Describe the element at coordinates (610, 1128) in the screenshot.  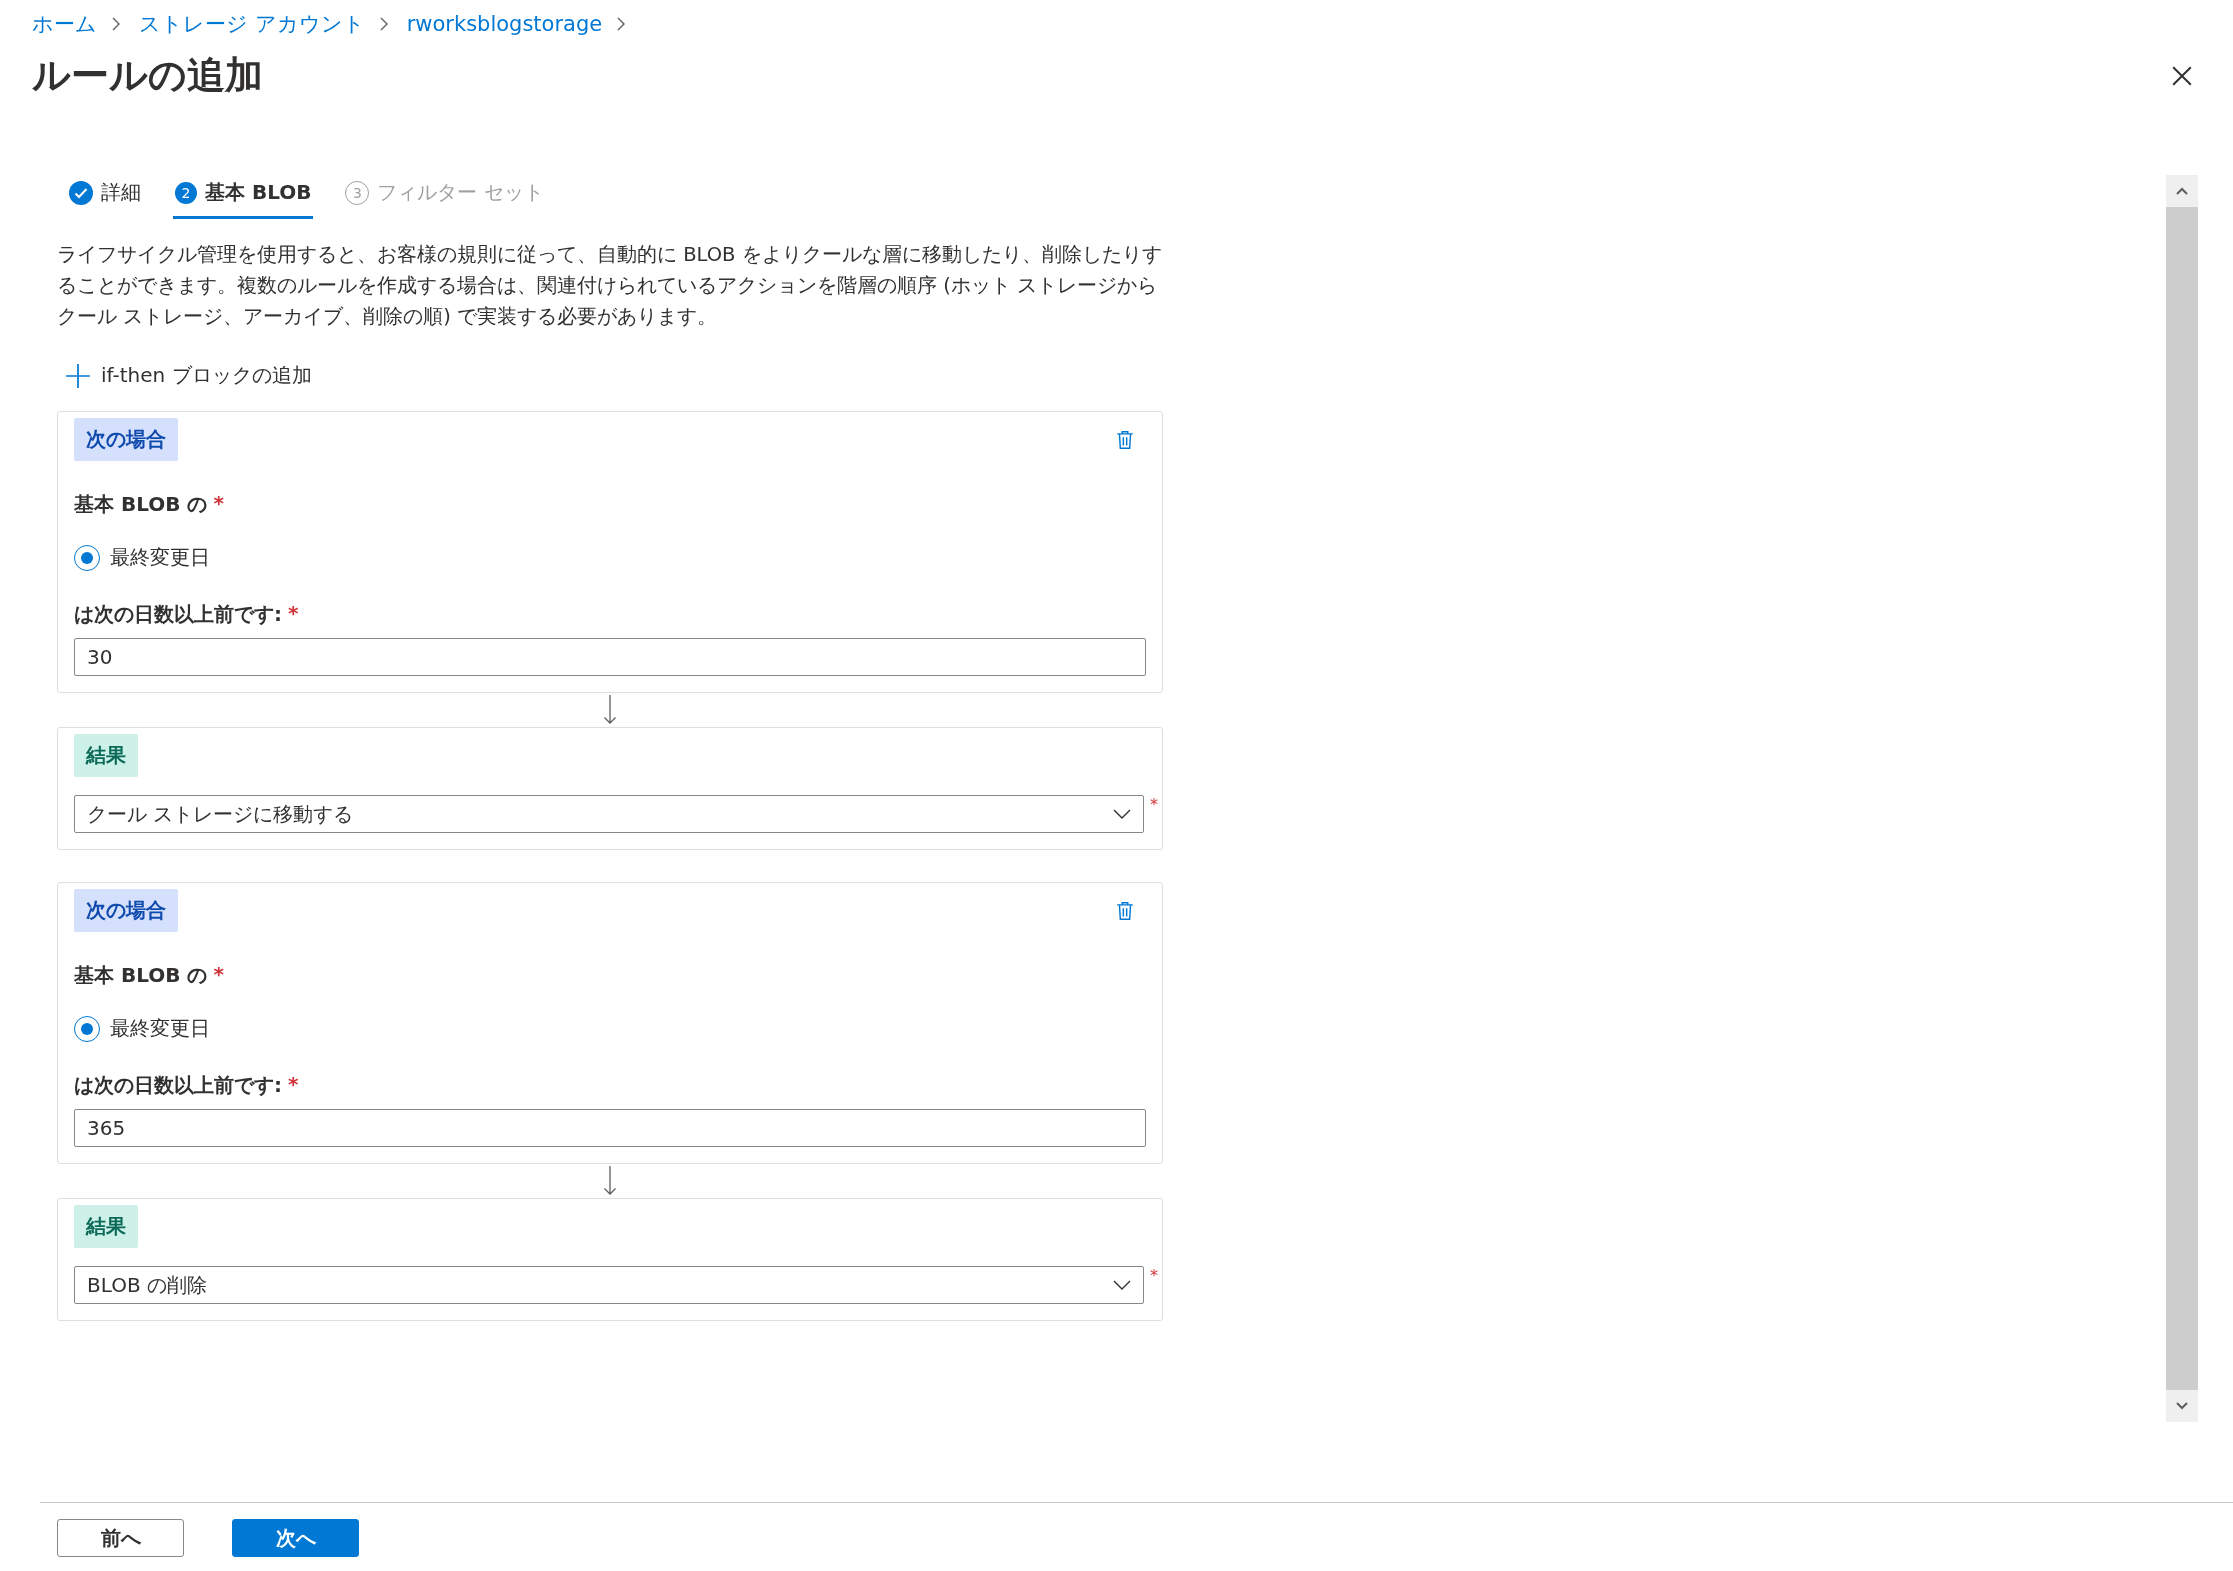
I see `days-input-field: 365` at that location.